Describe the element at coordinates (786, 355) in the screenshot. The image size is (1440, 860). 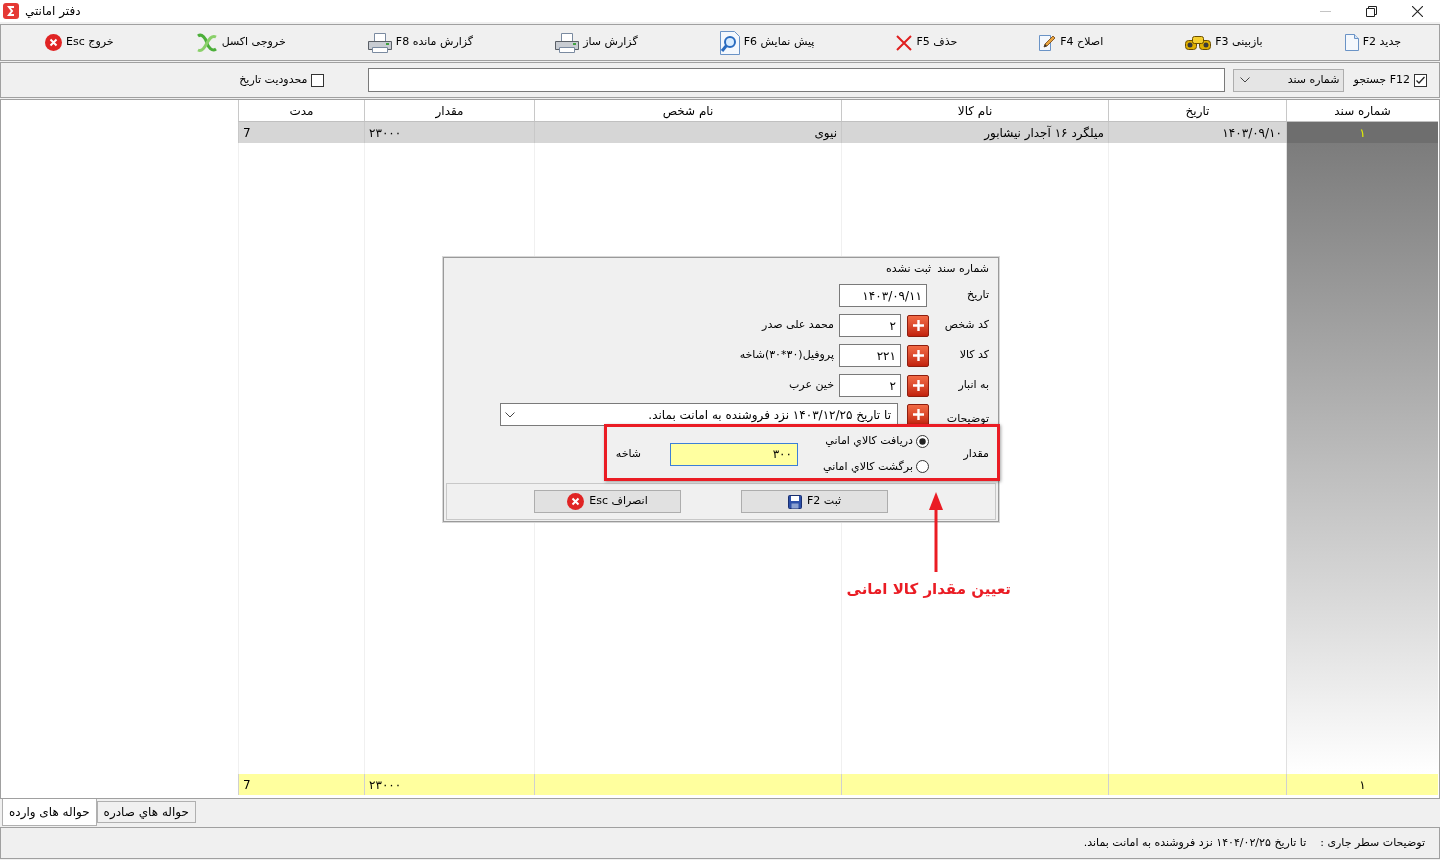
I see `lookup-name: پروفیل(۳۰*۳۰)شاخه` at that location.